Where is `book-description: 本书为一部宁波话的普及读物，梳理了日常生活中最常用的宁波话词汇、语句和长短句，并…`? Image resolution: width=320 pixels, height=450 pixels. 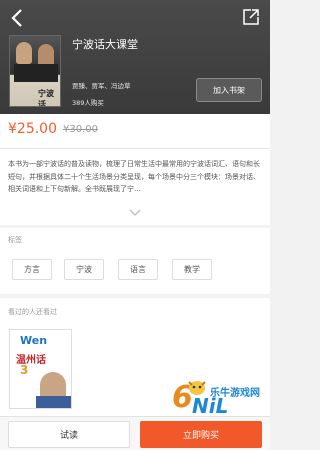
book-description: 本书为一部宁波话的普及读物，梳理了日常生活中最常用的宁波话词汇、语句和长短句，并… is located at coordinates (135, 187).